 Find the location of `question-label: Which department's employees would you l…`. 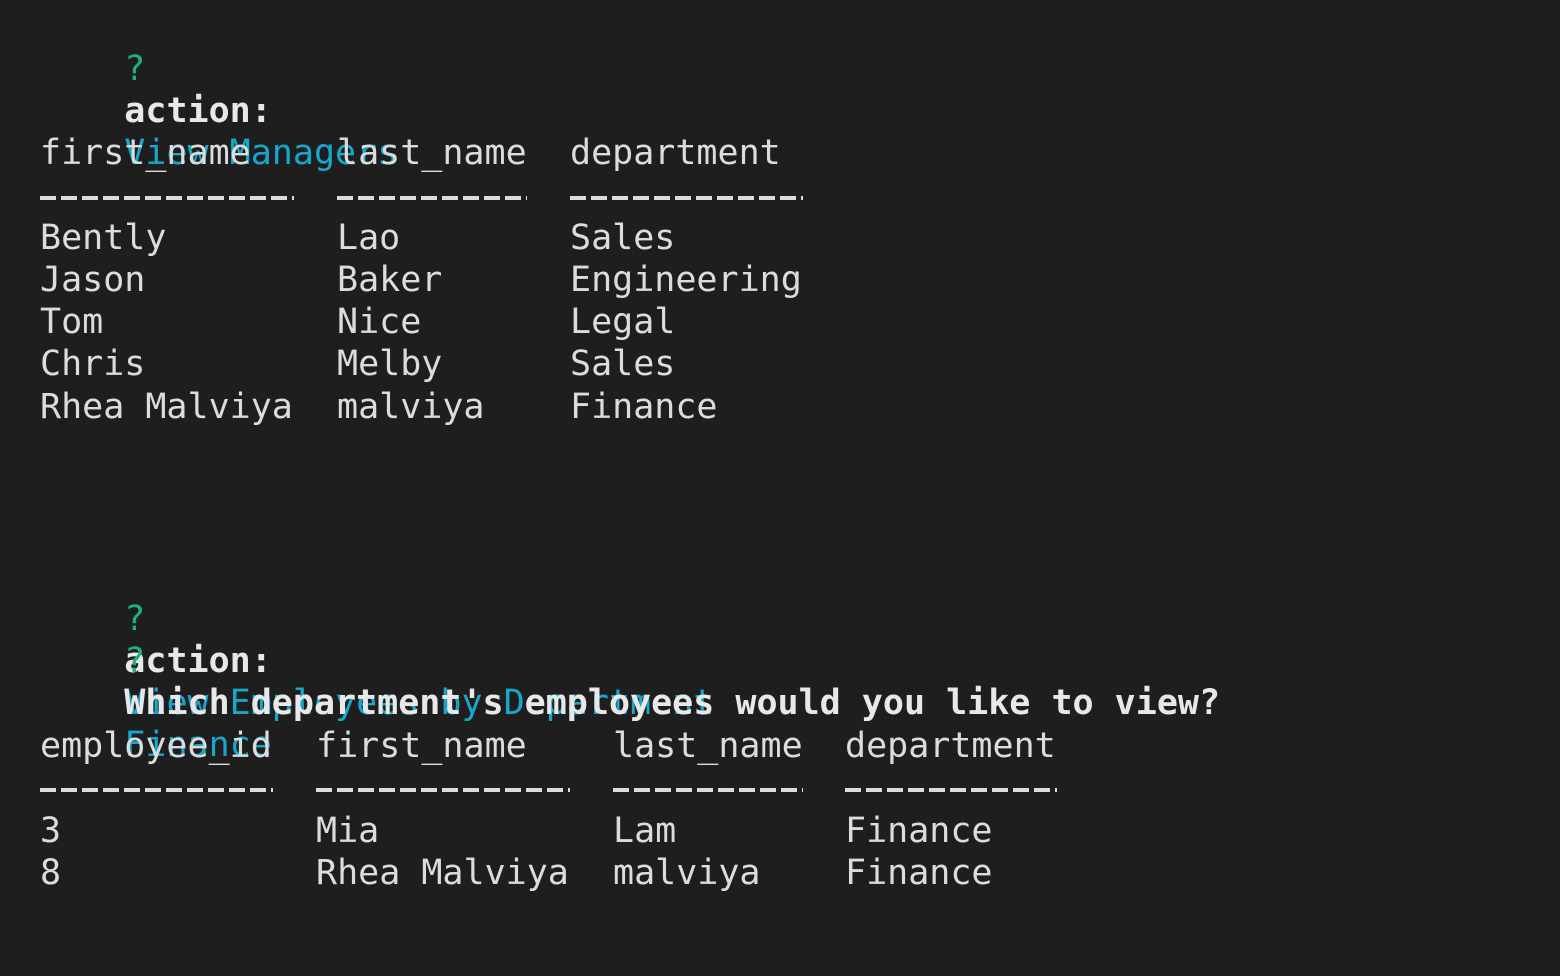

question-label: Which department's employees would you l… is located at coordinates (683, 703).